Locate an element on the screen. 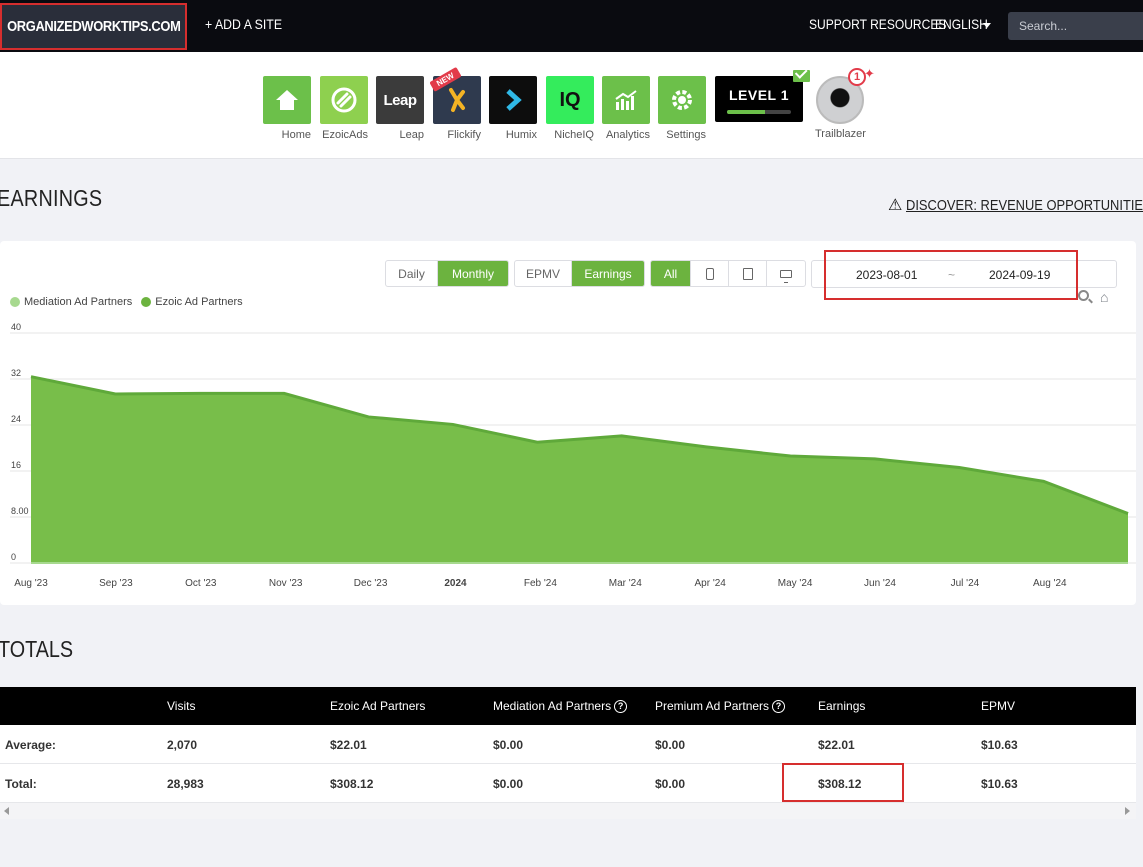  x-tick-label: Nov '23 is located at coordinates (286, 583).